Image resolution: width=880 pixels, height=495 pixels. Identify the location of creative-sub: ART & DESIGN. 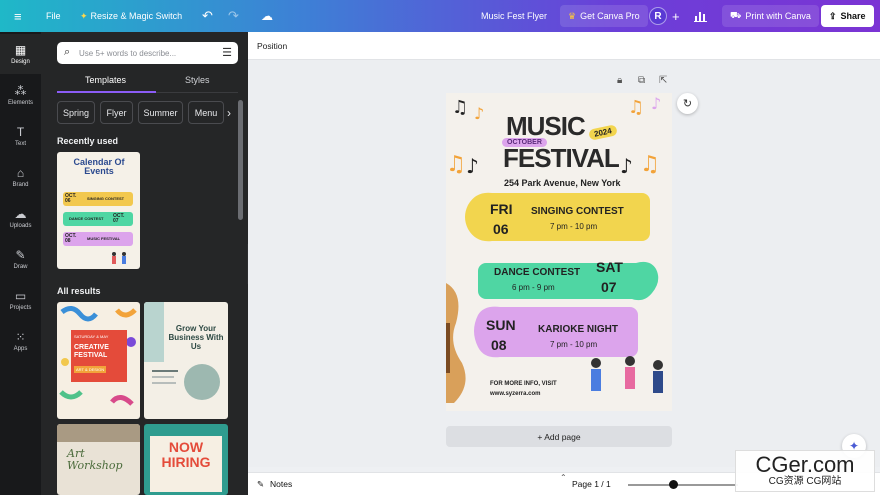
(90, 369).